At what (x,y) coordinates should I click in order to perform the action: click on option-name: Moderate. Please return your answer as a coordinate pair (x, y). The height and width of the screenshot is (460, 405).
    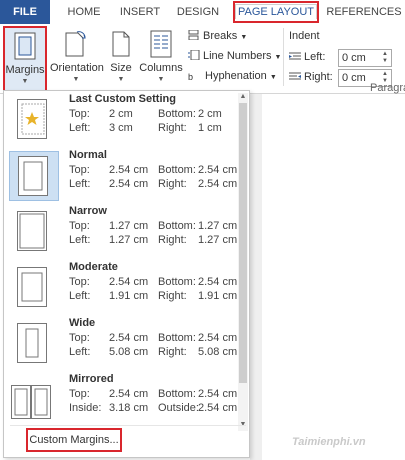
    Looking at the image, I should click on (93, 267).